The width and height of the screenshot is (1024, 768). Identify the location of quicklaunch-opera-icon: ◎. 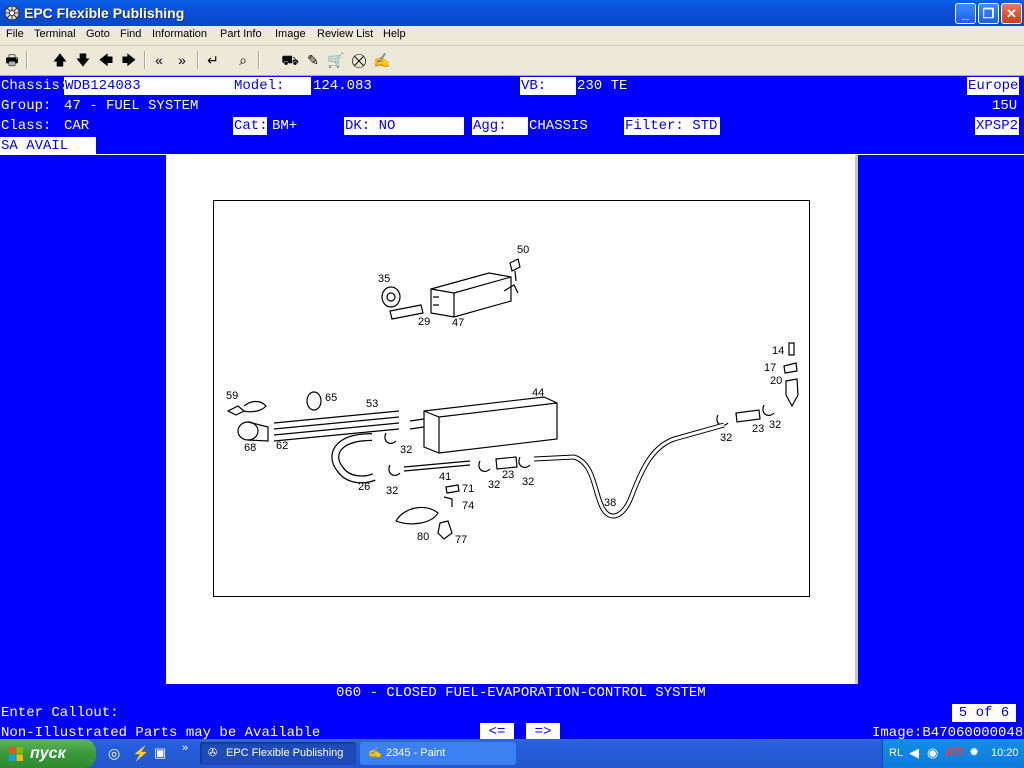
(114, 753).